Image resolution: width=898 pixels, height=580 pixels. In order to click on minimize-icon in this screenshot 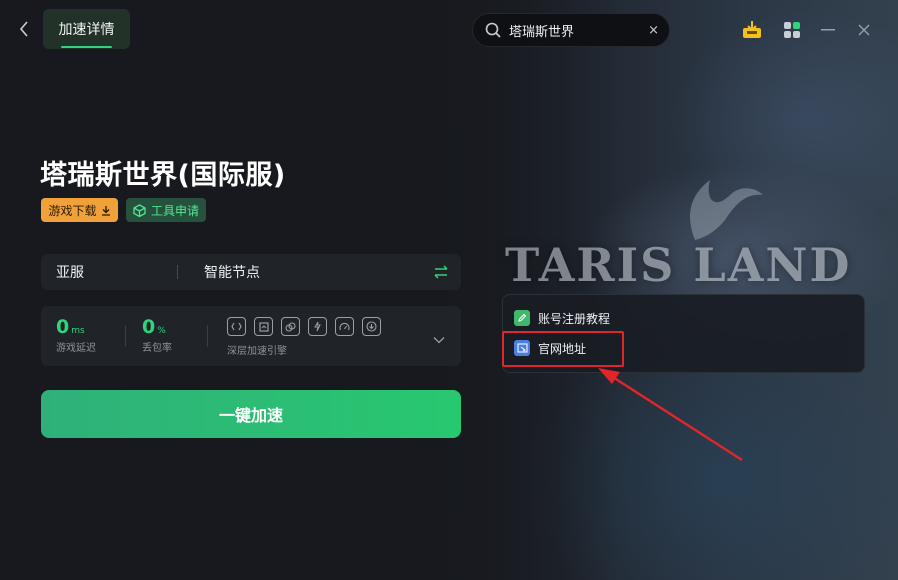, I will do `click(828, 30)`.